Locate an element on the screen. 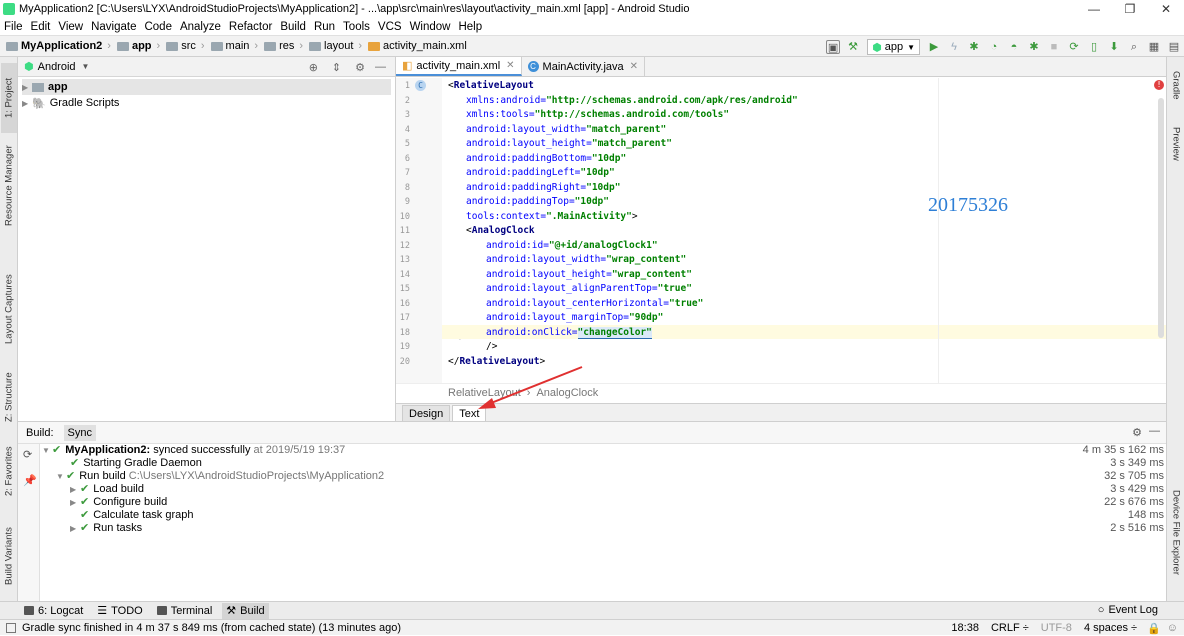 The height and width of the screenshot is (636, 1184). error-indicator-icon: ! is located at coordinates (1159, 85).